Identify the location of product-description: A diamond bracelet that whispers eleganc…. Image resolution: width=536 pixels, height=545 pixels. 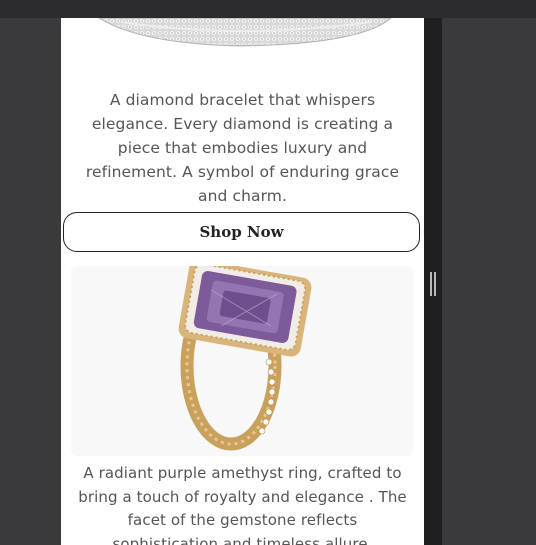
(242, 148).